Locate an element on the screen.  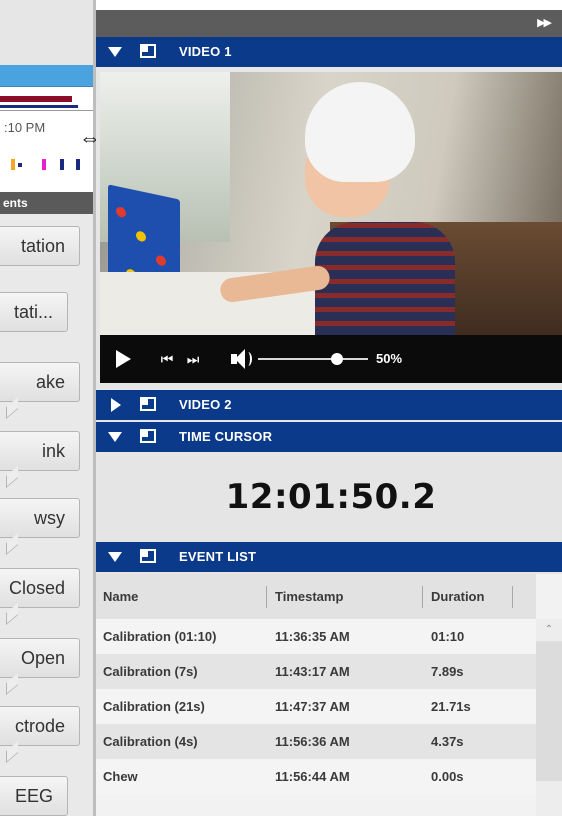
collapse-panel-icon: ▶▶ is located at coordinates (544, 22).